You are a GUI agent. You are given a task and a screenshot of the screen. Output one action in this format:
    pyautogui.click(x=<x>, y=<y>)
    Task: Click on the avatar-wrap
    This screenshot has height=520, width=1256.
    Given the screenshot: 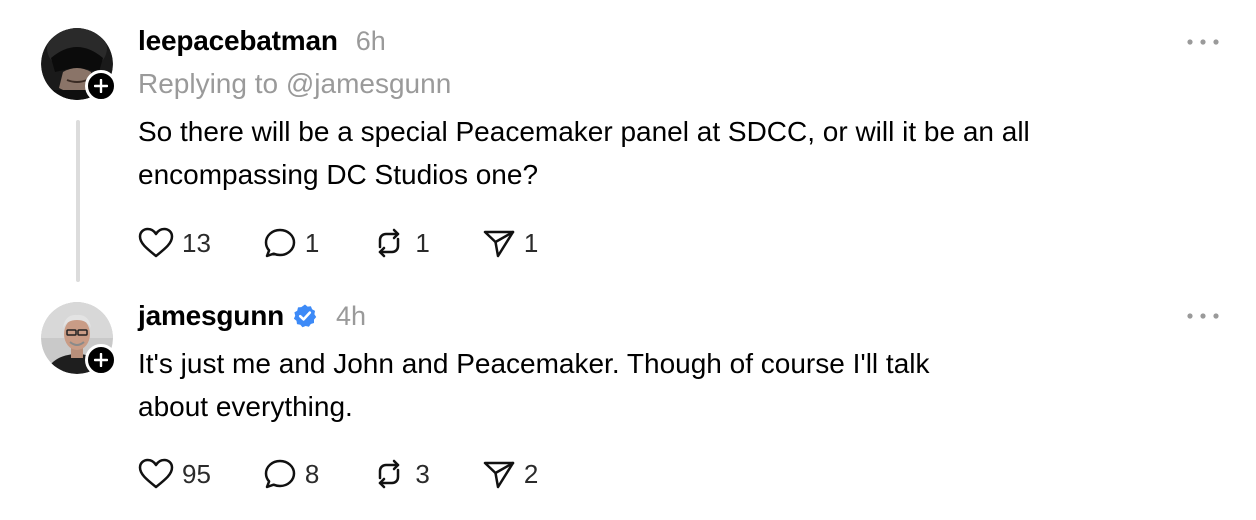 What is the action you would take?
    pyautogui.click(x=79, y=339)
    